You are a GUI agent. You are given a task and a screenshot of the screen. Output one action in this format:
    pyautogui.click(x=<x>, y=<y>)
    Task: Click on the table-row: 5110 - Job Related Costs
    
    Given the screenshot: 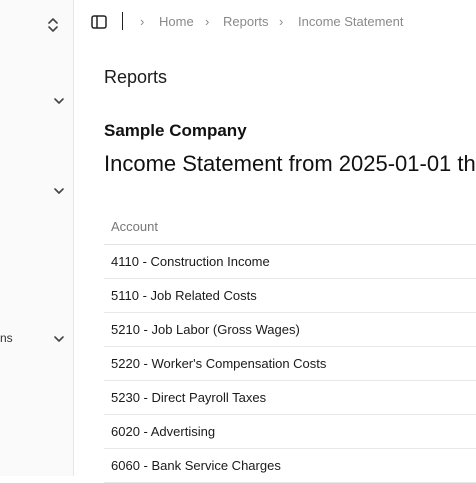 What is the action you would take?
    pyautogui.click(x=290, y=296)
    